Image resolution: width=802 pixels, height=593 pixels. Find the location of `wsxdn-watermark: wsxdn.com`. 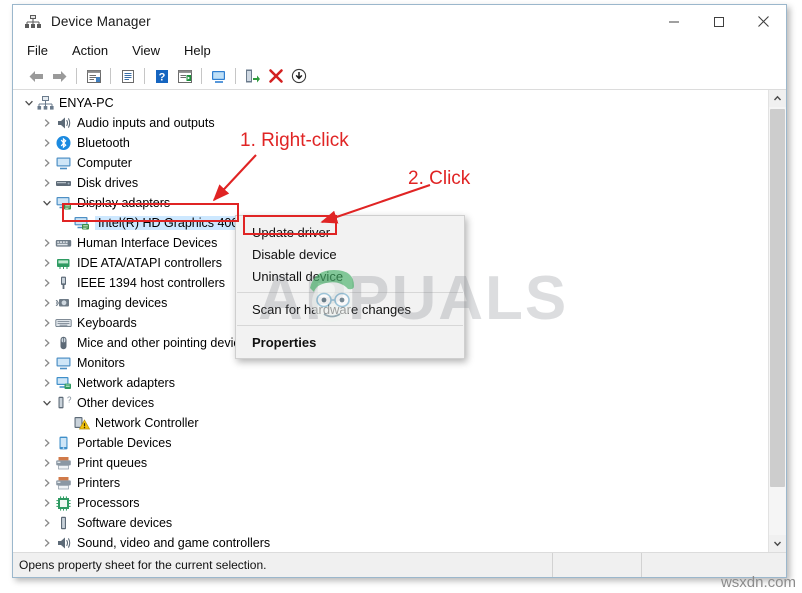

wsxdn-watermark: wsxdn.com is located at coordinates (758, 582).